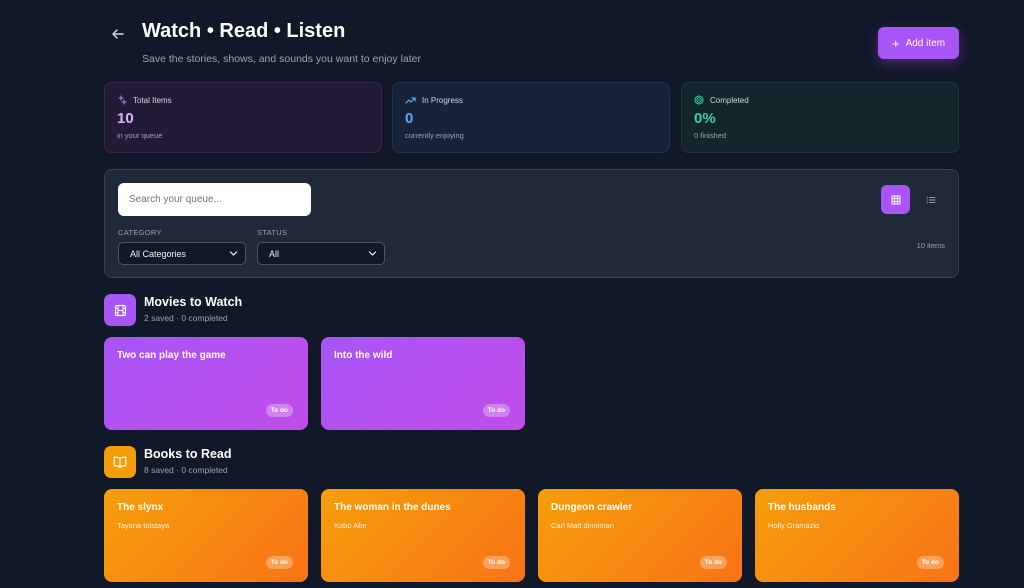 The image size is (1024, 588). I want to click on stat-completed-sub: 0 finished, so click(710, 135).